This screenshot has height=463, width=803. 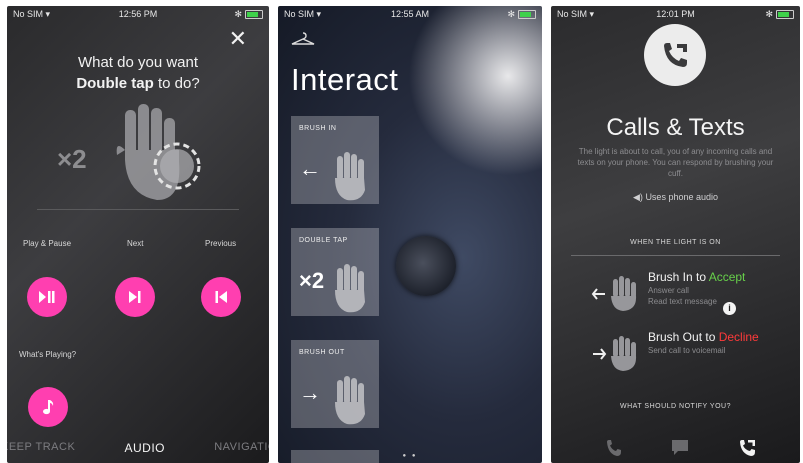 What do you see at coordinates (678, 277) in the screenshot?
I see `row-prefix: Brush In to` at bounding box center [678, 277].